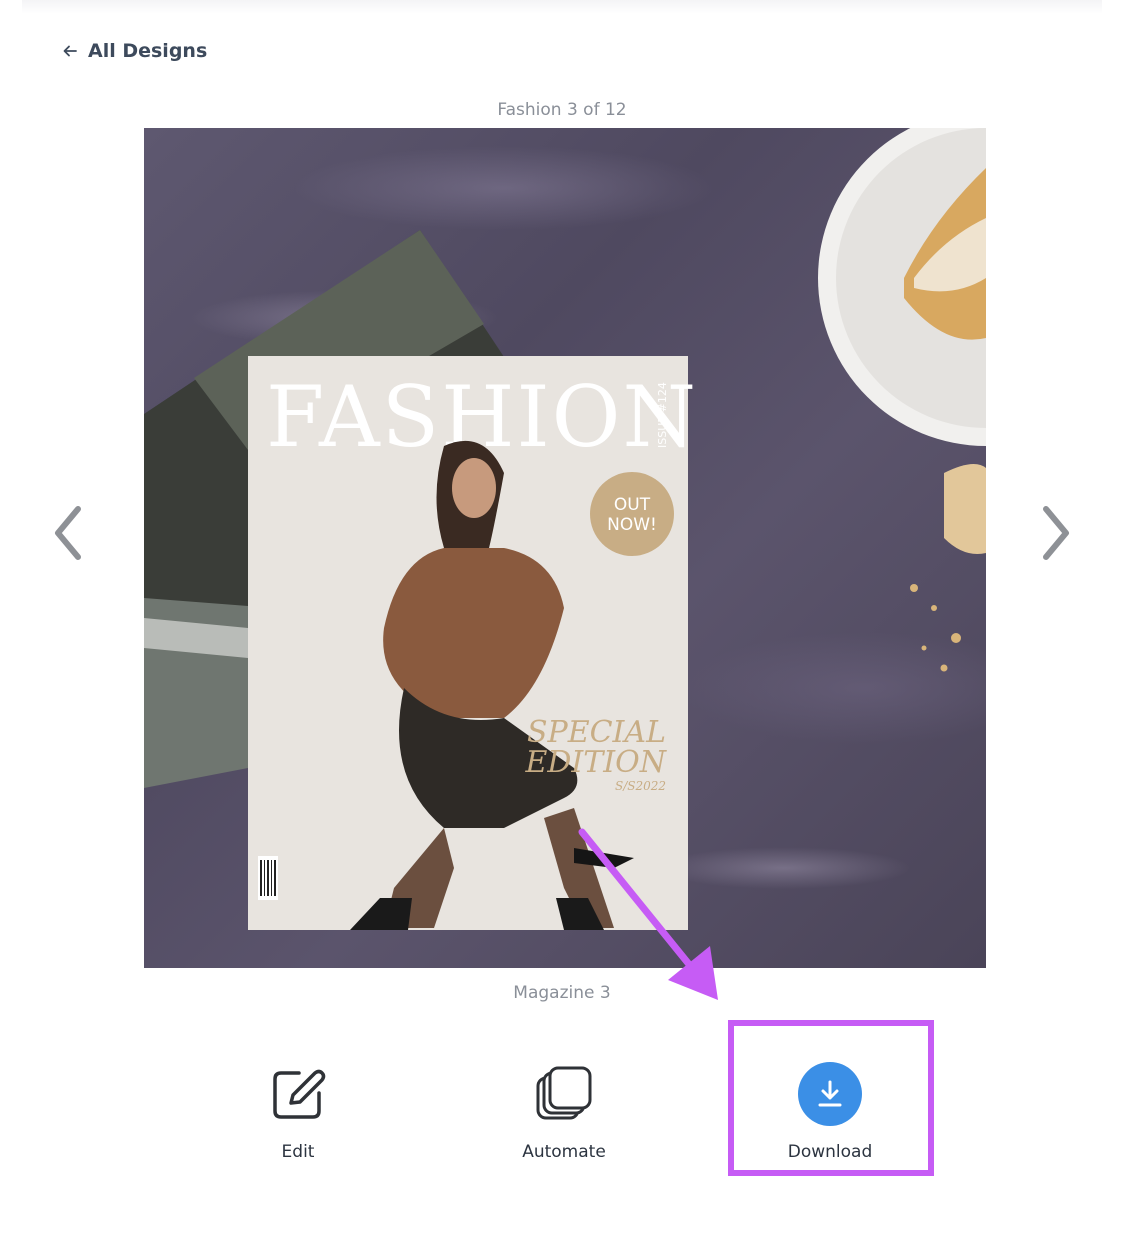  I want to click on design-actions: Edit Automate Download, so click(562, 1125).